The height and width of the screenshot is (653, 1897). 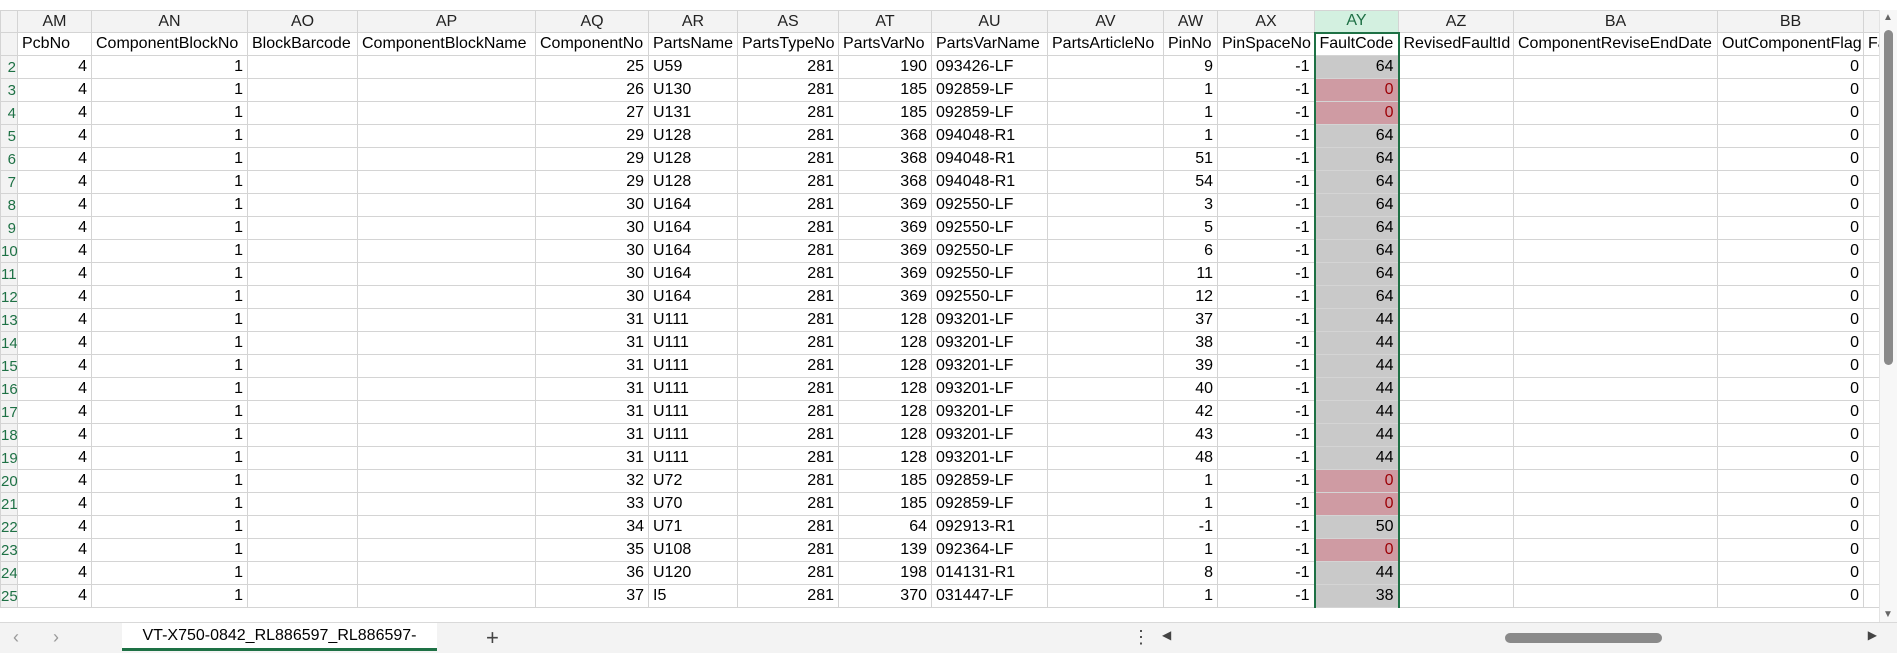 I want to click on table-cell: 8, so click(x=1190, y=573).